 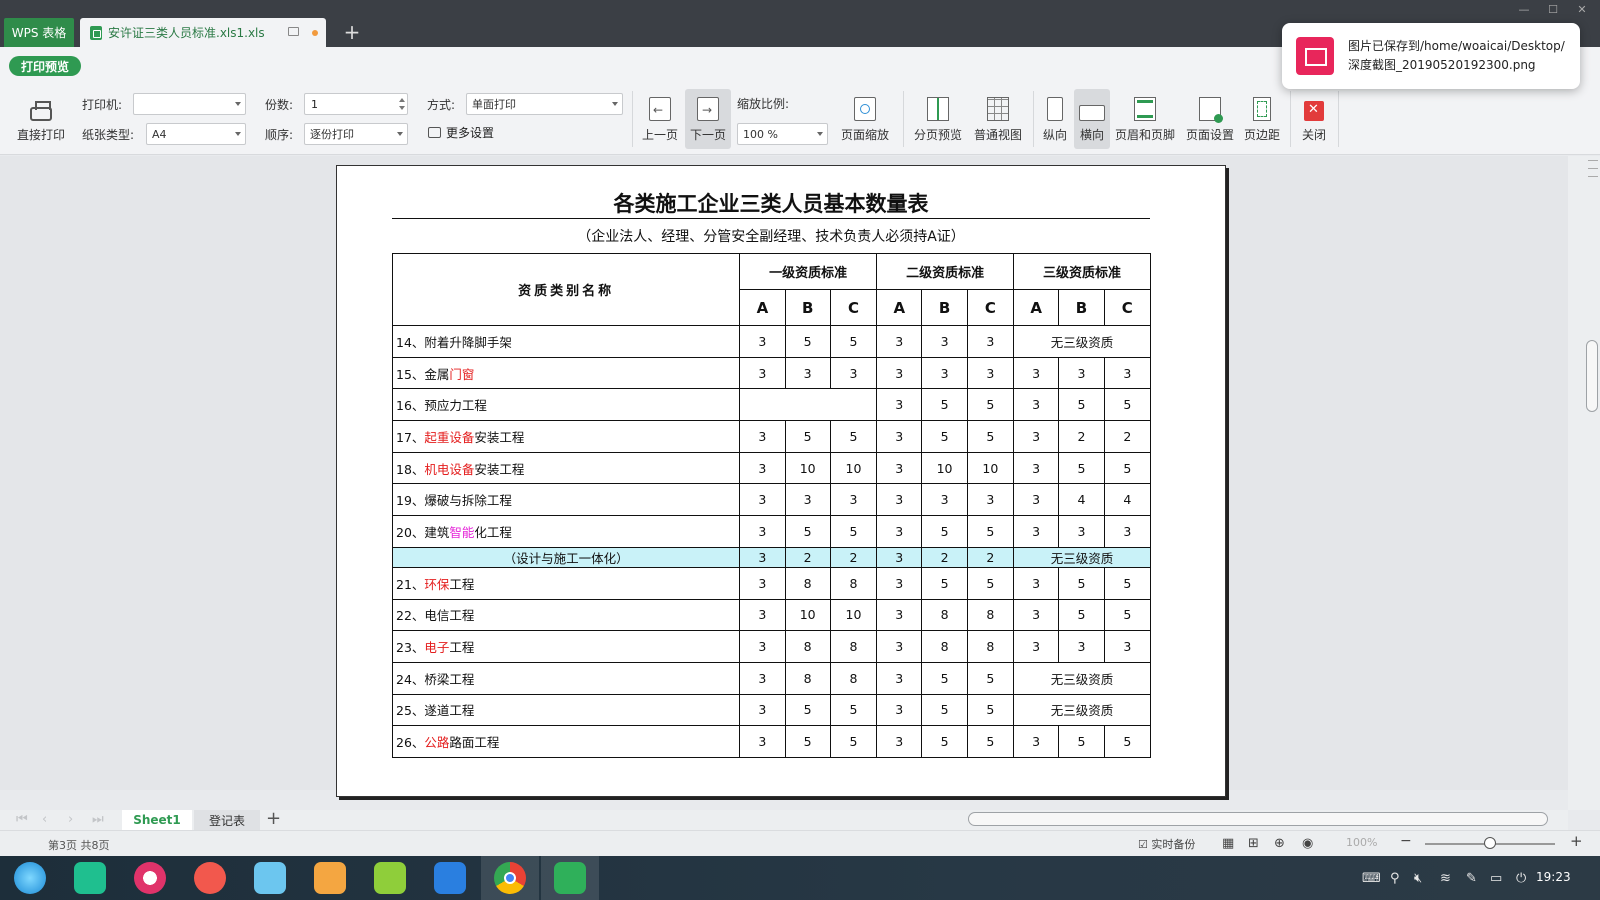 What do you see at coordinates (1228, 843) in the screenshot?
I see `normal-view-icon: ▦` at bounding box center [1228, 843].